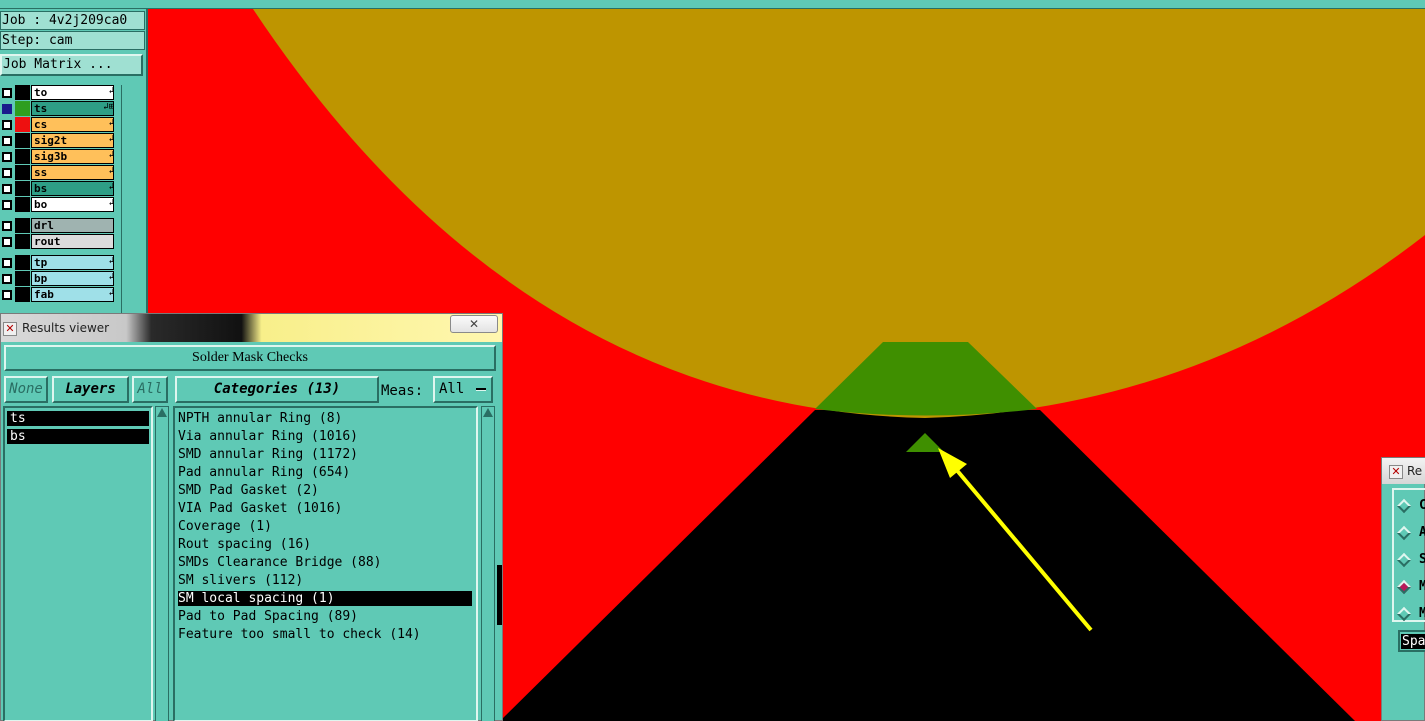 The height and width of the screenshot is (721, 1425). I want to click on layer-row-sig3b: sig3b ↲, so click(58, 156).